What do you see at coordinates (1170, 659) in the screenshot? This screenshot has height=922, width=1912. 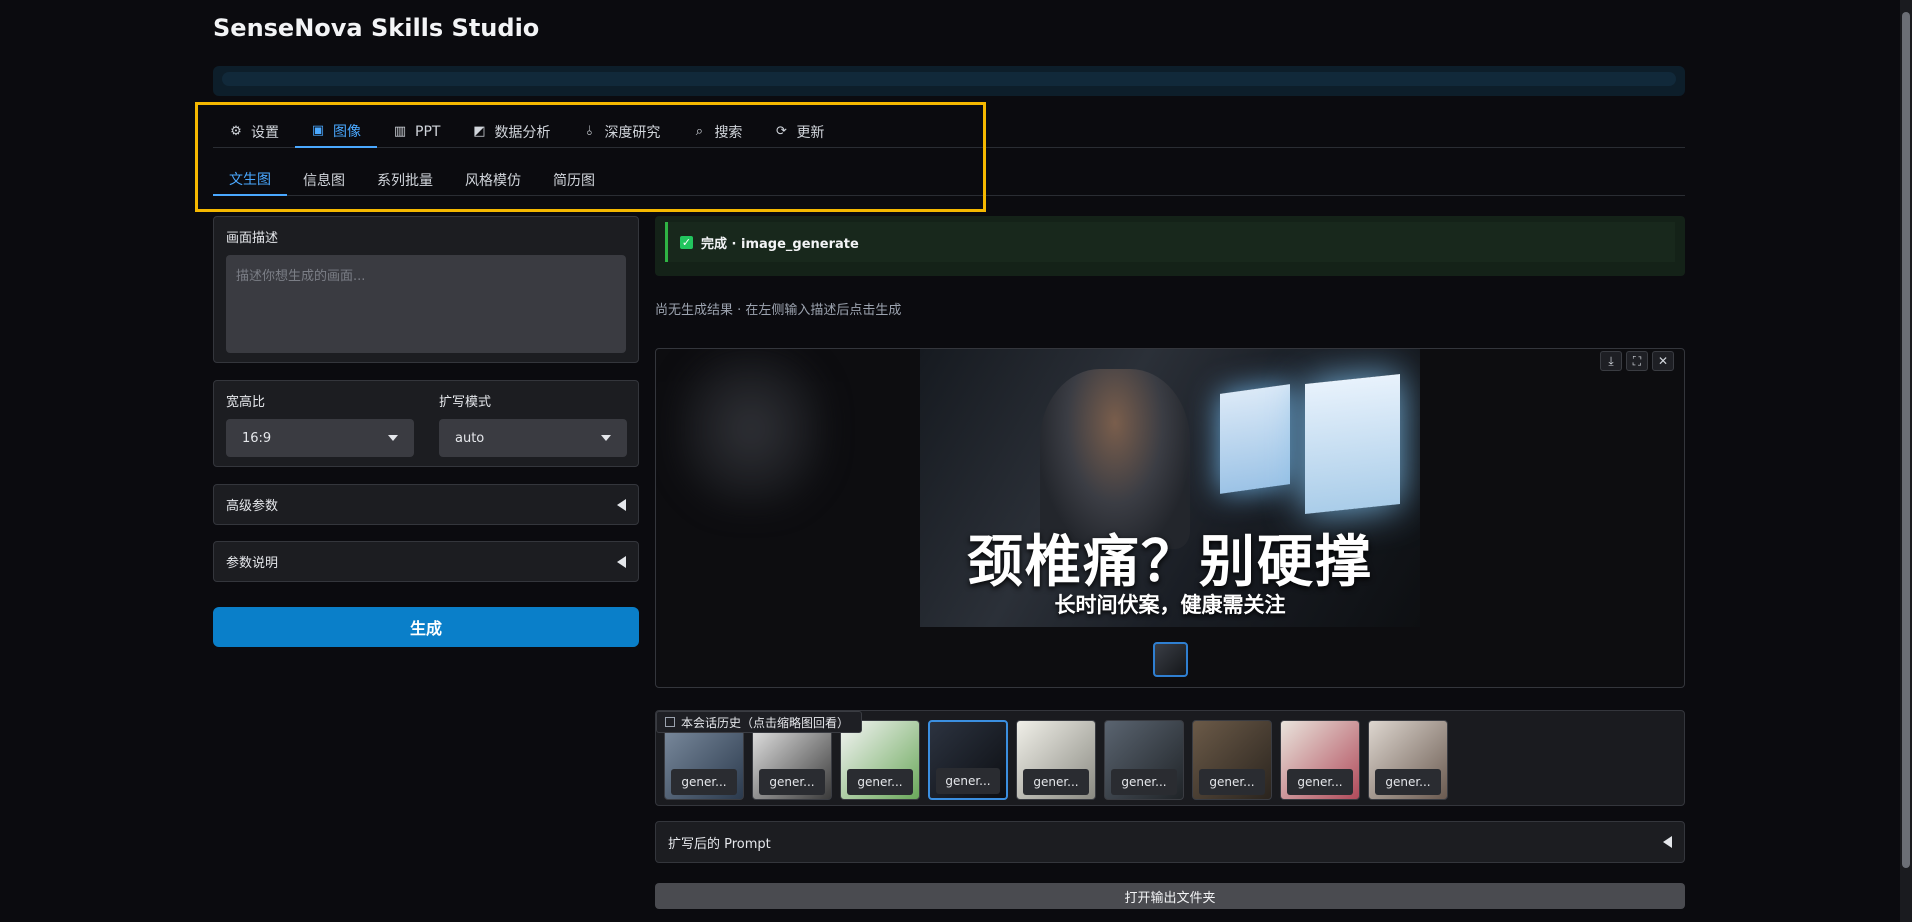 I see `gallery-thumbnail` at bounding box center [1170, 659].